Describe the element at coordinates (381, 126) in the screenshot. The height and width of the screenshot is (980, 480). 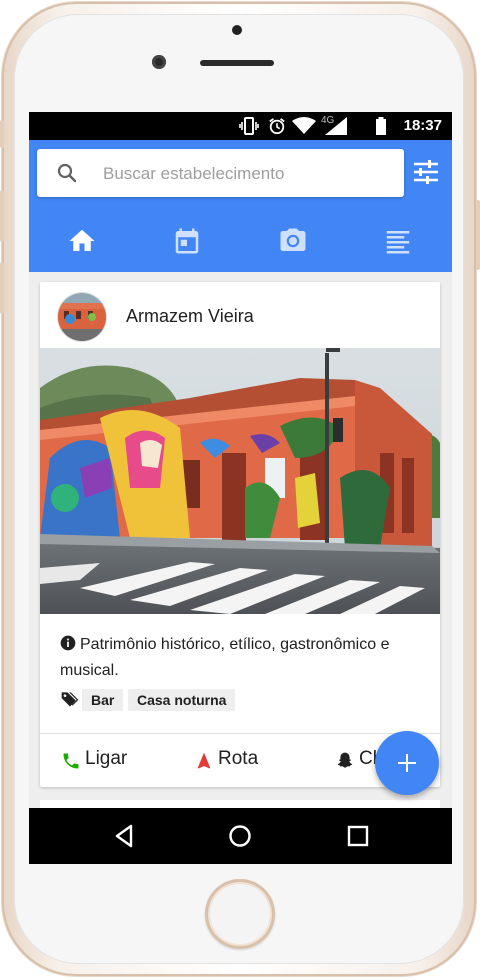
I see `battery-icon` at that location.